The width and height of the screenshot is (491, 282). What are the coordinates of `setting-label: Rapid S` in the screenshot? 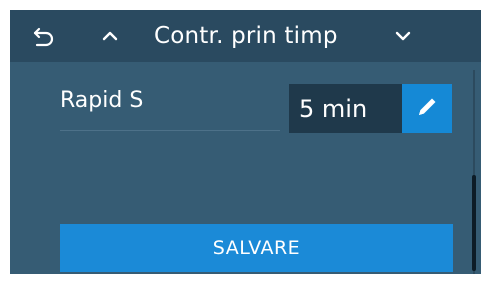 It's located at (102, 100).